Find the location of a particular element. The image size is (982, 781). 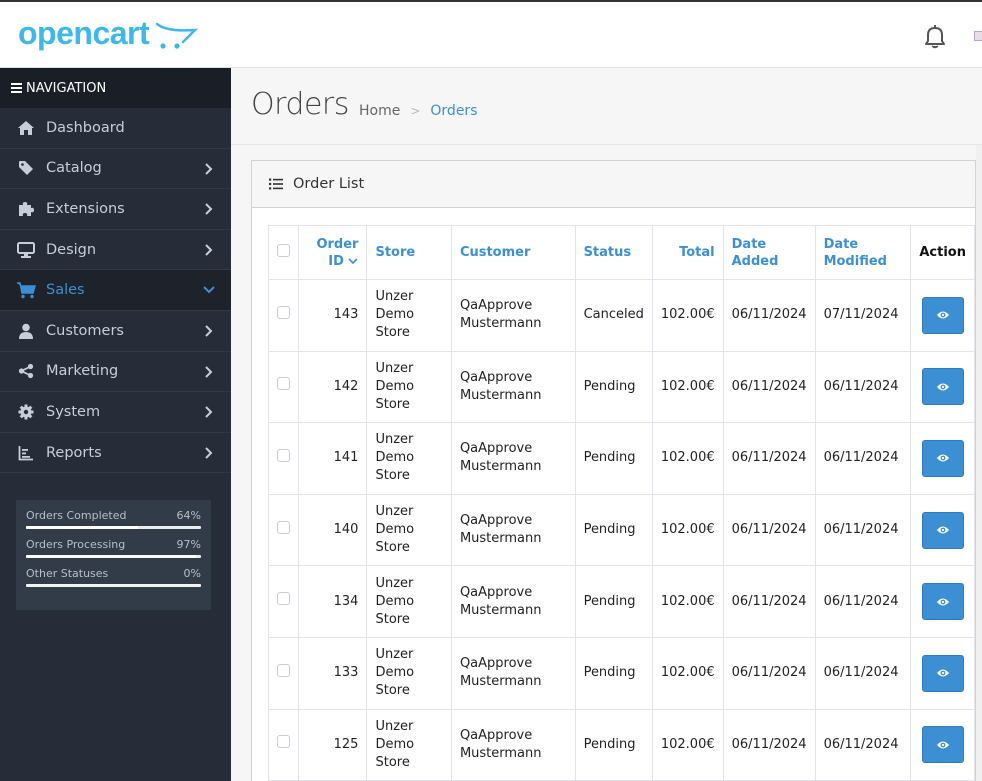

column-order-id: Order ID is located at coordinates (332, 252).